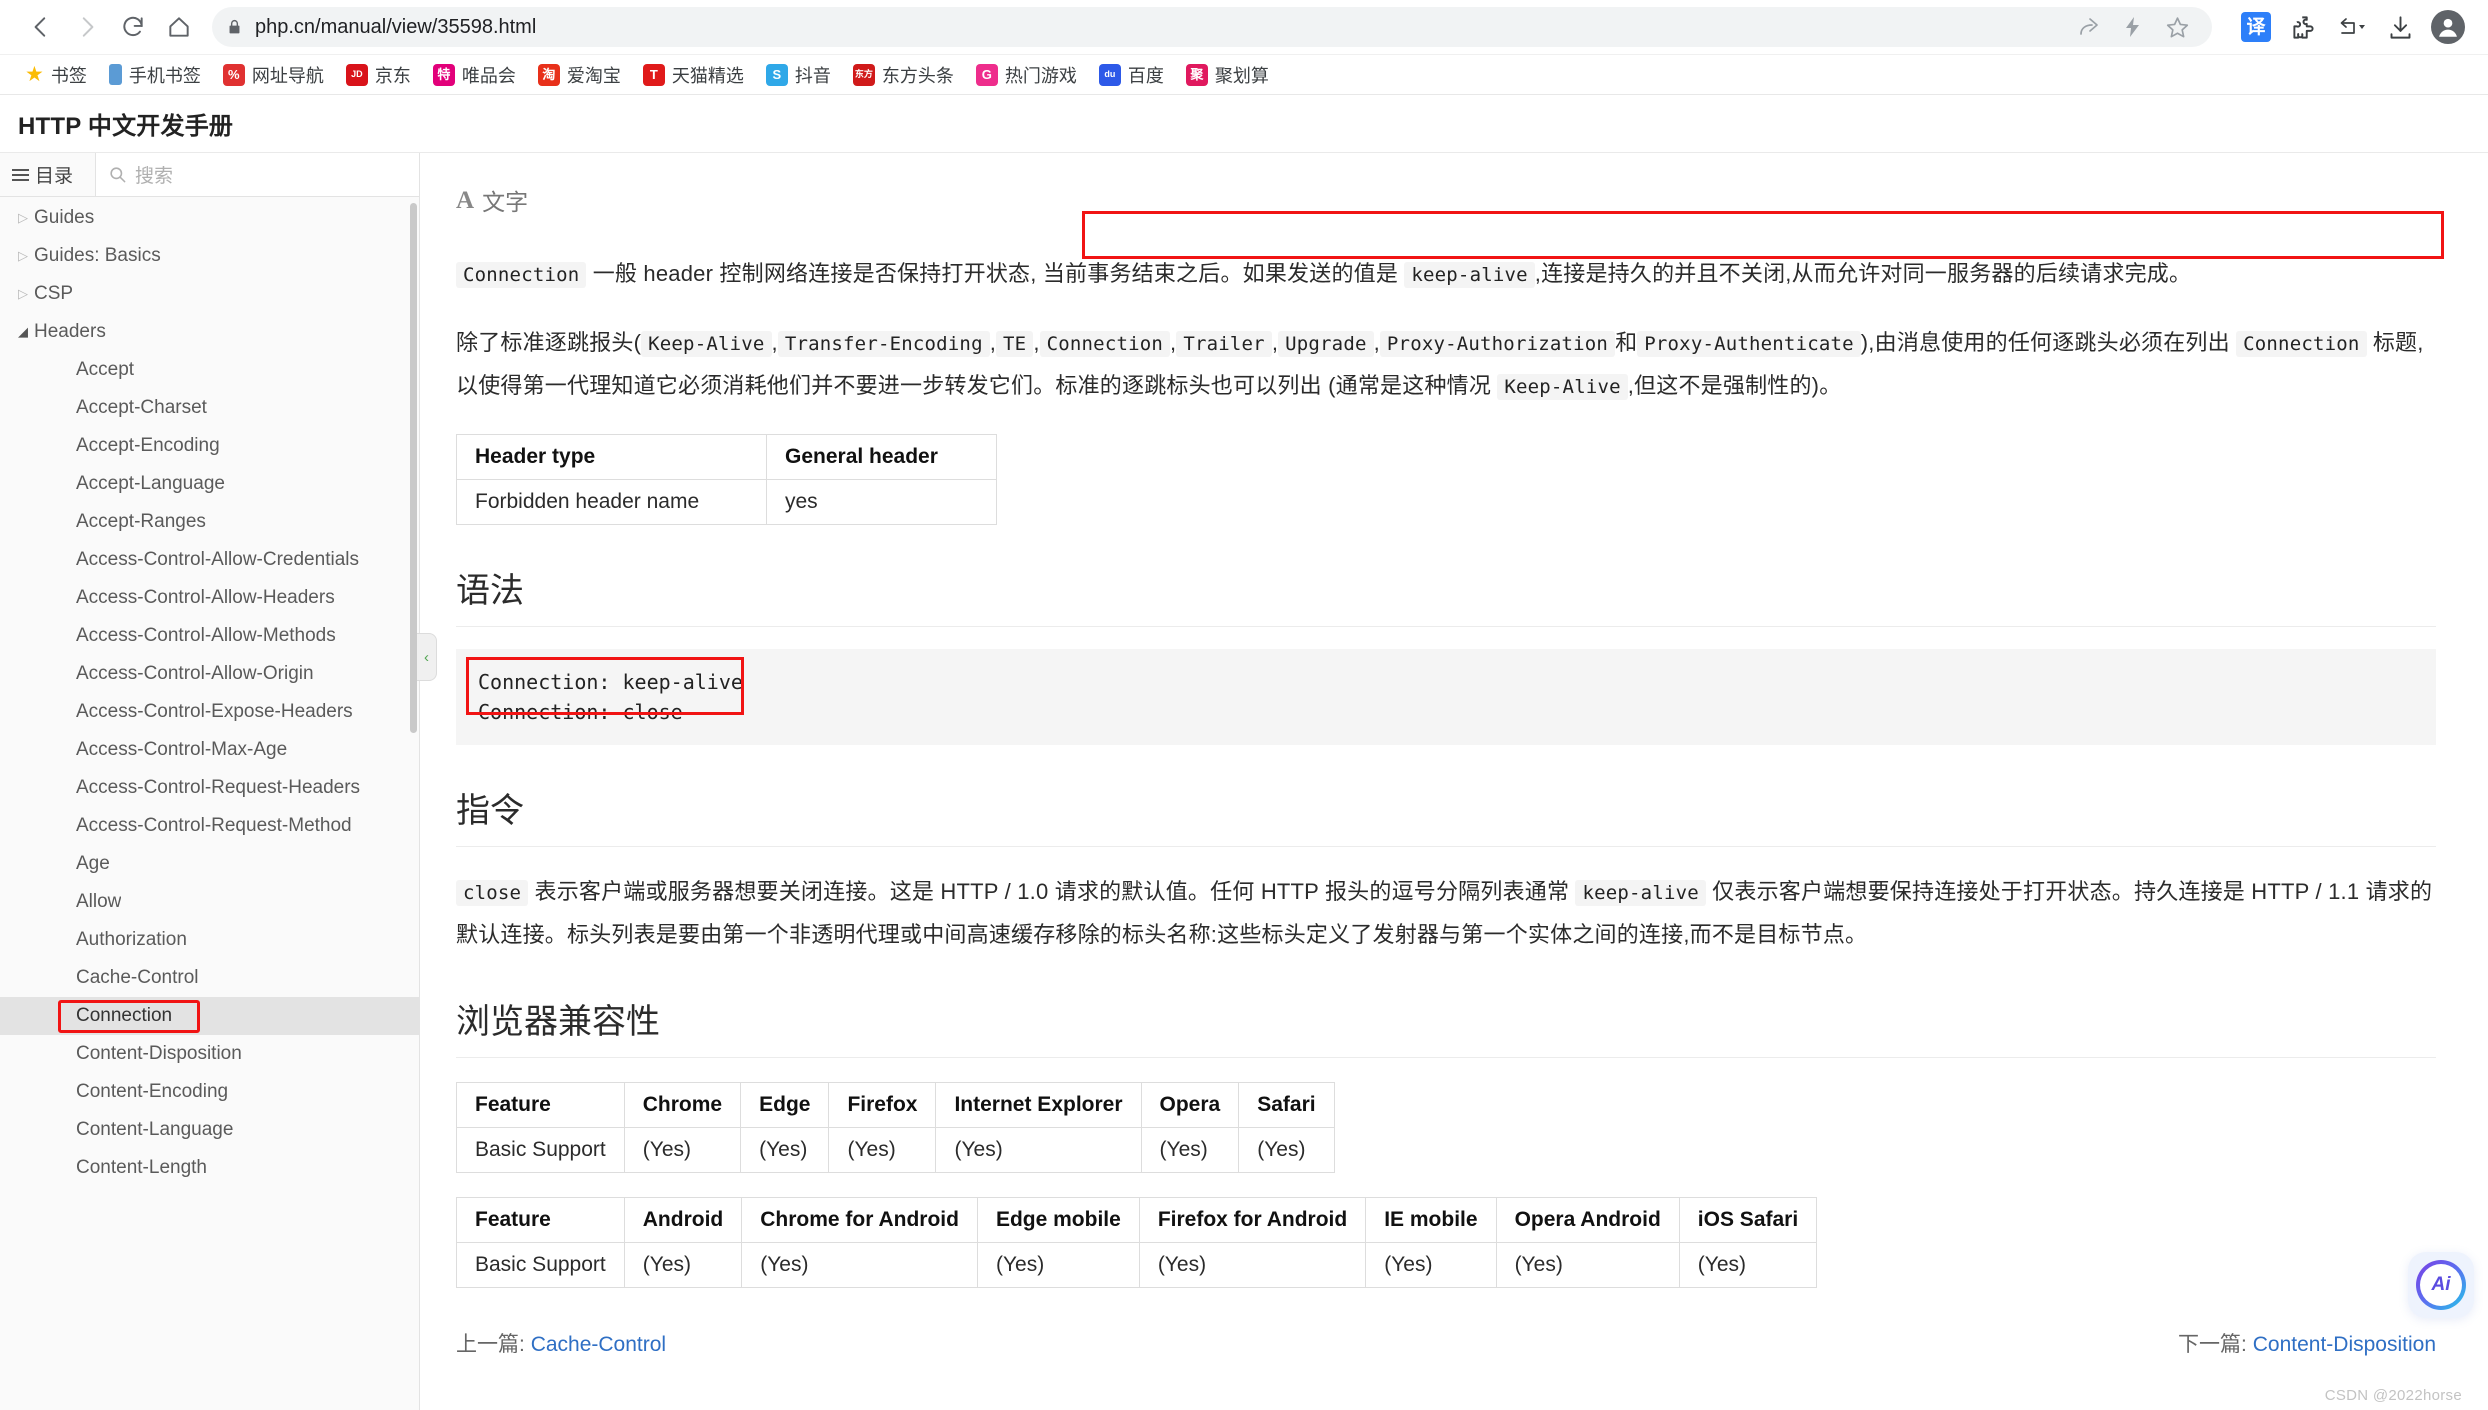 The image size is (2488, 1410). Describe the element at coordinates (881, 457) in the screenshot. I see `table-header-cell: General header` at that location.